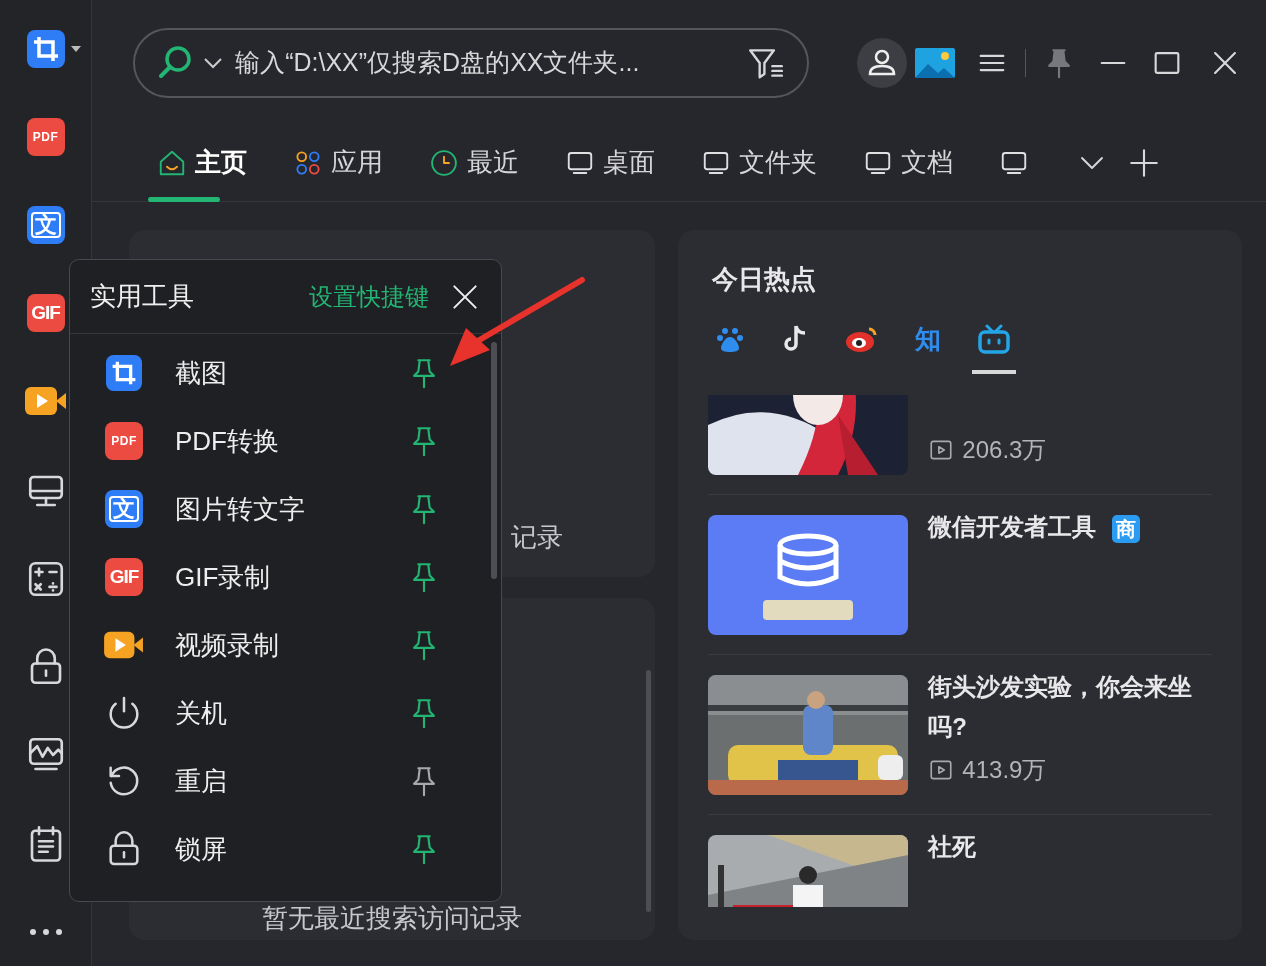  What do you see at coordinates (1004, 450) in the screenshot?
I see `view-count: 206.3万` at bounding box center [1004, 450].